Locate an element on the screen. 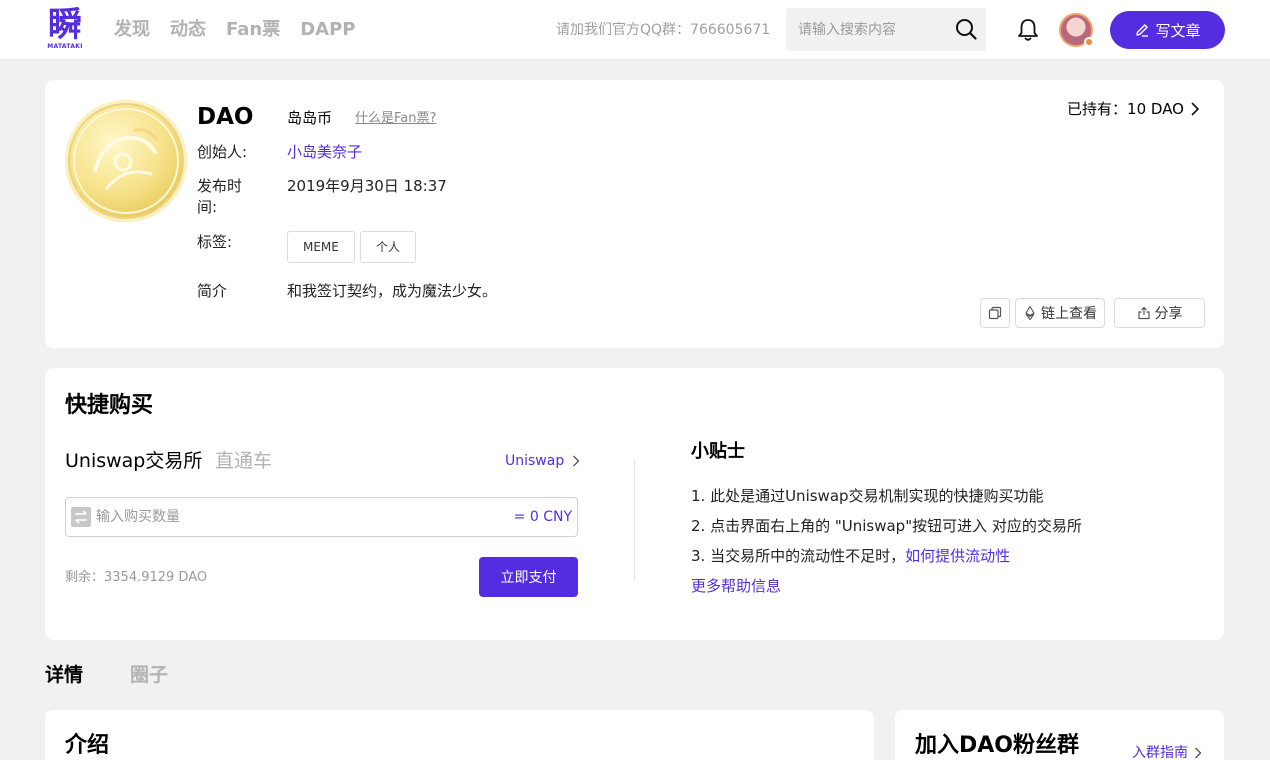 This screenshot has height=760, width=1270. tip-2: 2. 点击界面右上角的 "Uniswap"按钮可进入 对应的交易所 is located at coordinates (886, 526).